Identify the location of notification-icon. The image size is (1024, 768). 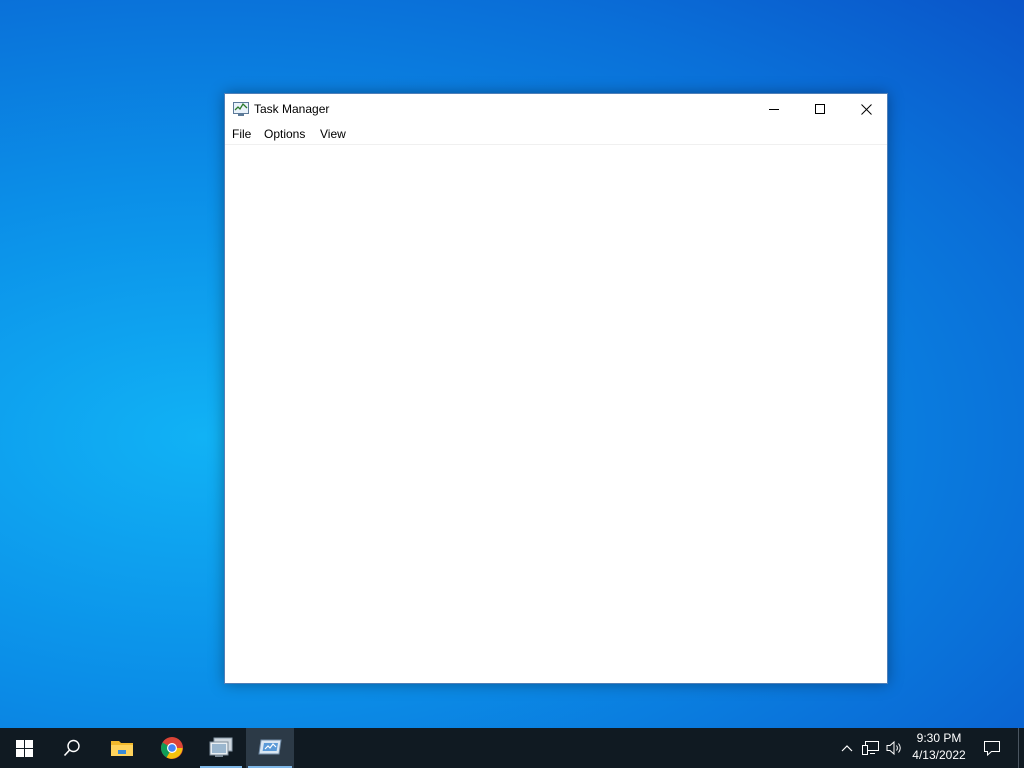
(992, 748).